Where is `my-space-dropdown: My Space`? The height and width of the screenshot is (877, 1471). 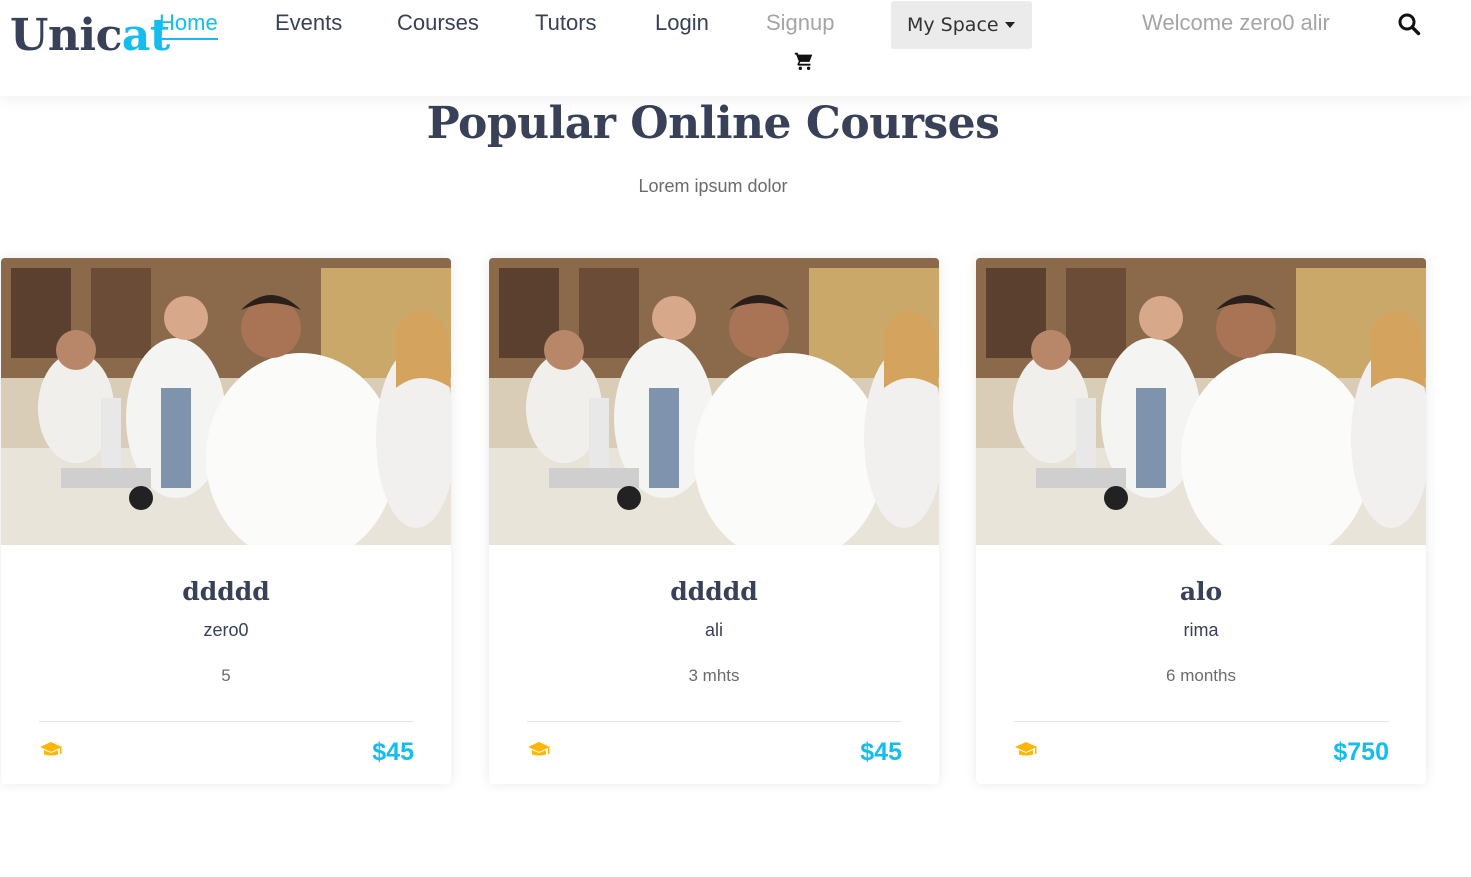 my-space-dropdown: My Space is located at coordinates (961, 25).